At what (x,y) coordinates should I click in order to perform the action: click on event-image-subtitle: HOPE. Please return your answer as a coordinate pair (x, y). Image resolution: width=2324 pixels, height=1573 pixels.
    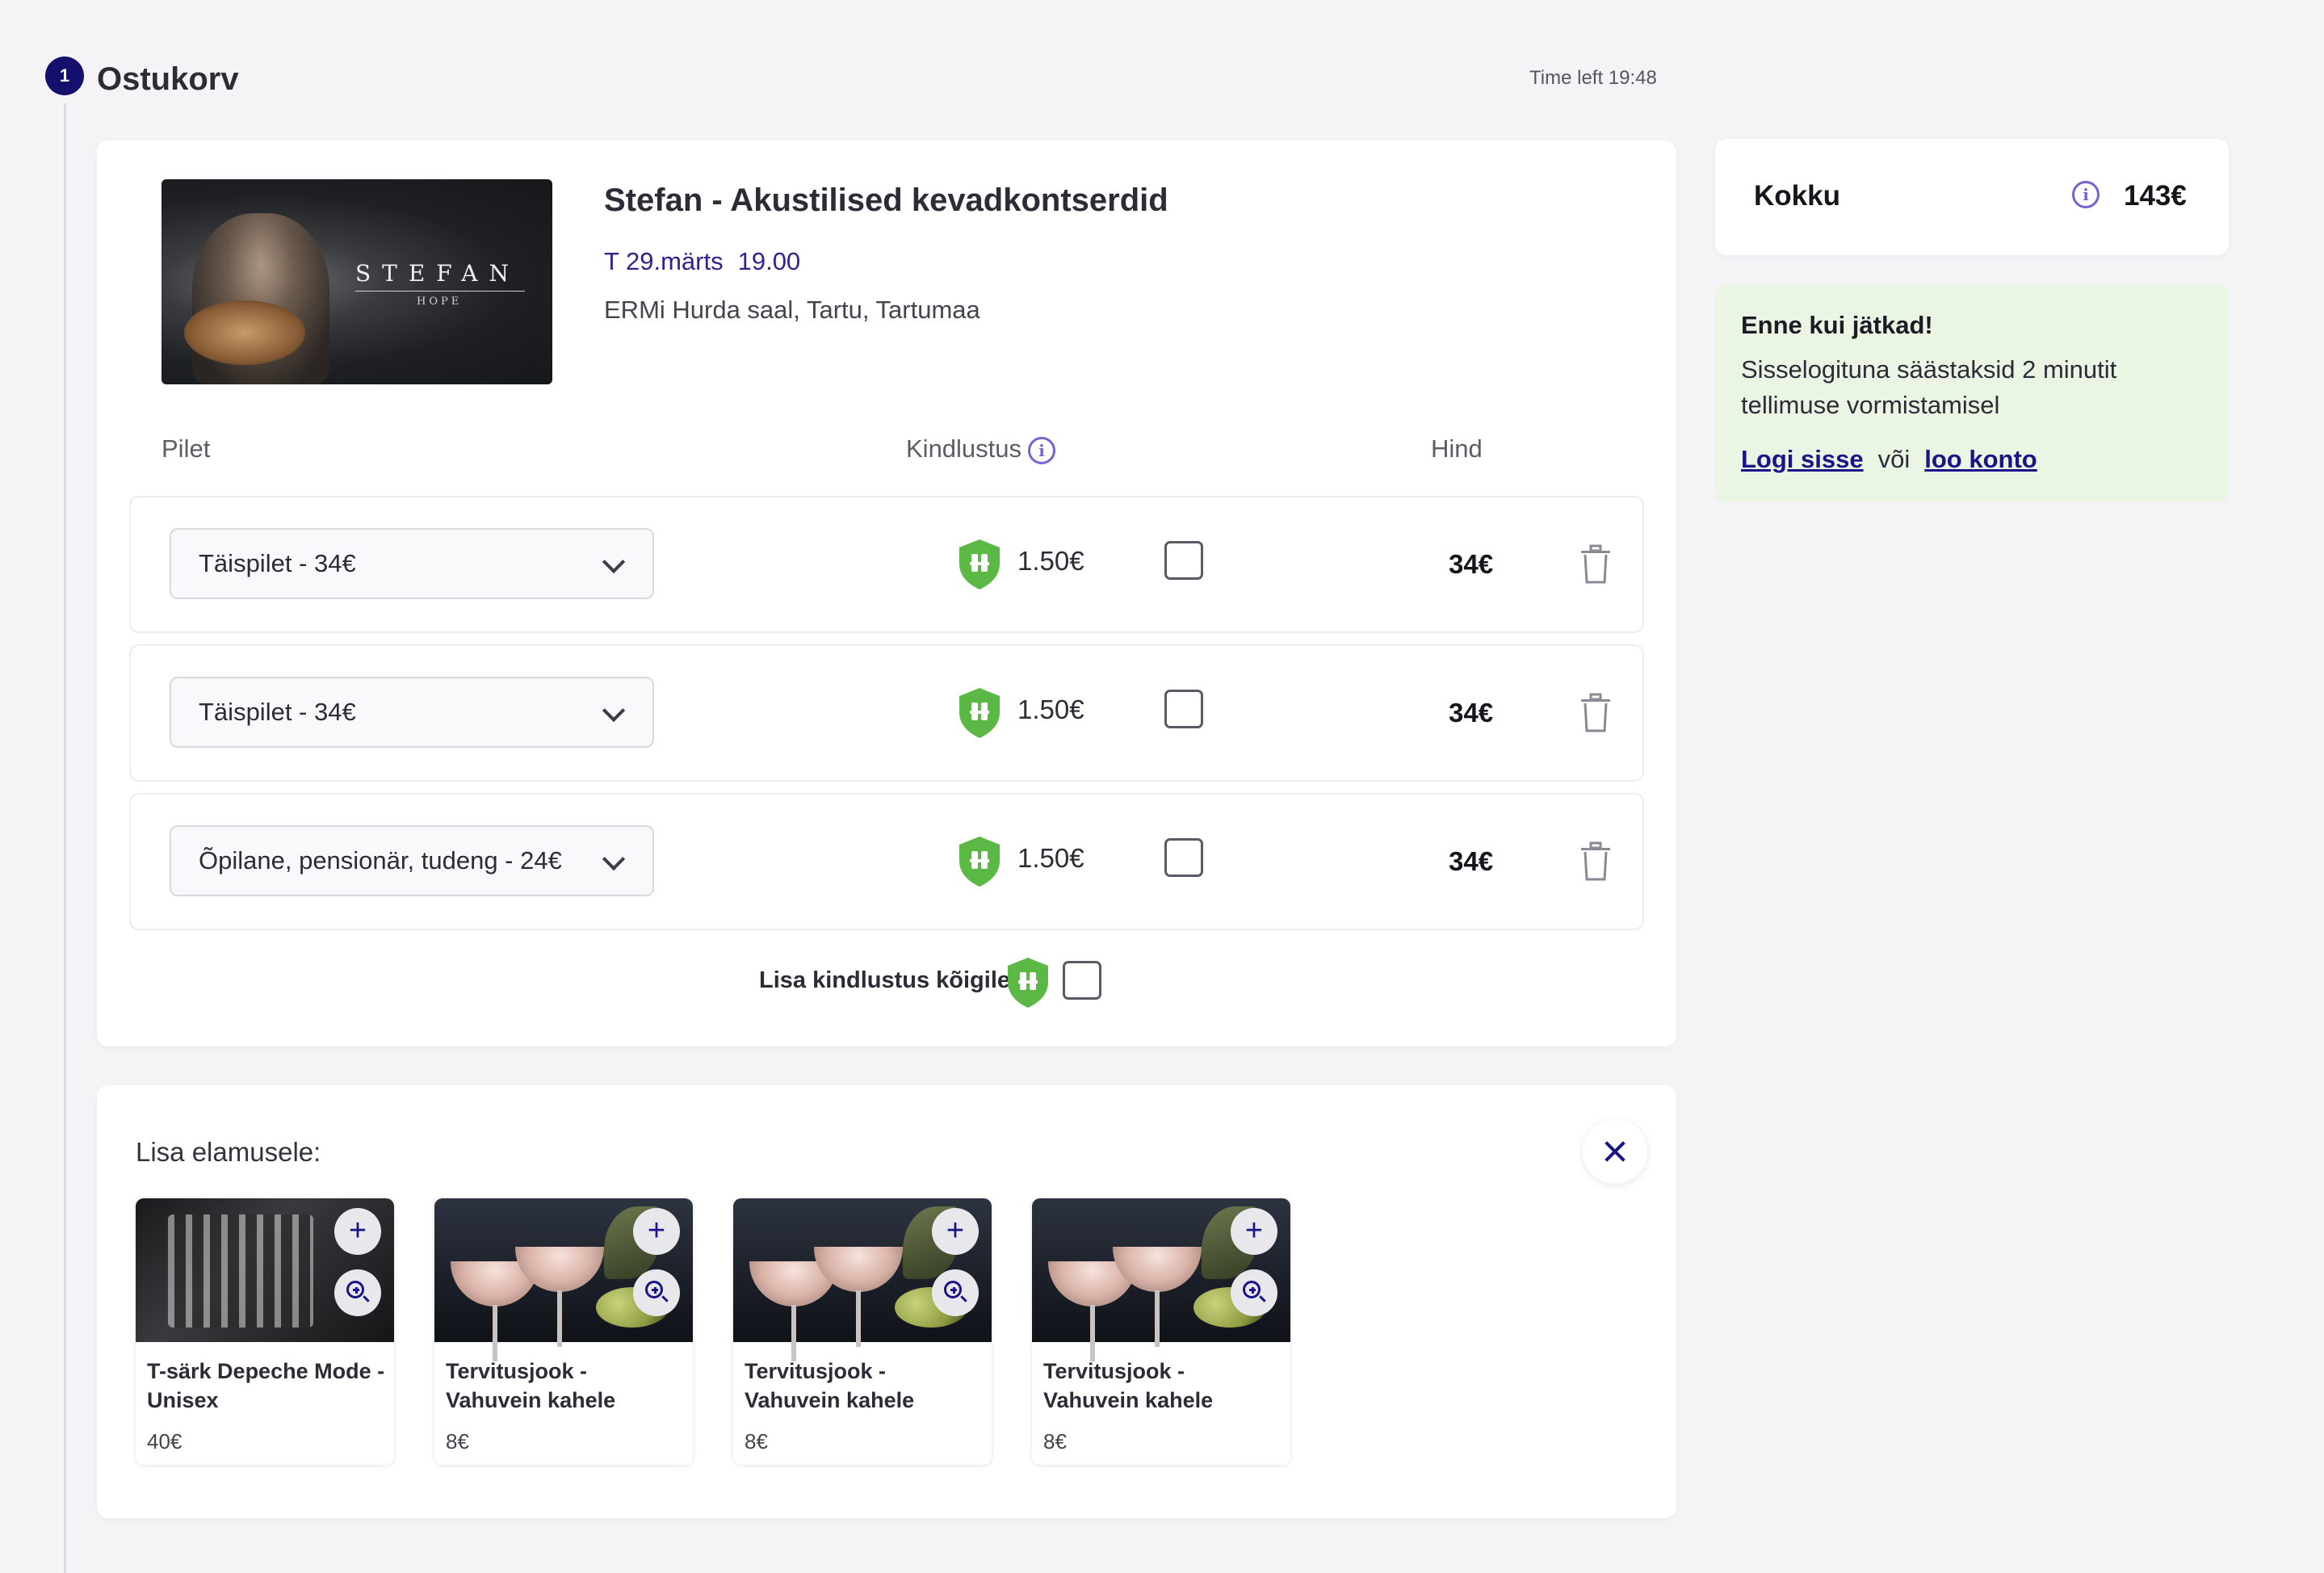
    Looking at the image, I should click on (440, 302).